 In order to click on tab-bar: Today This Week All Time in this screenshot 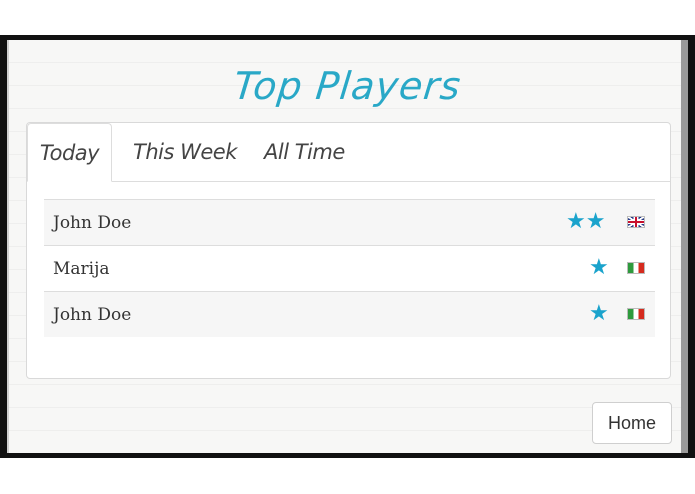, I will do `click(348, 152)`.